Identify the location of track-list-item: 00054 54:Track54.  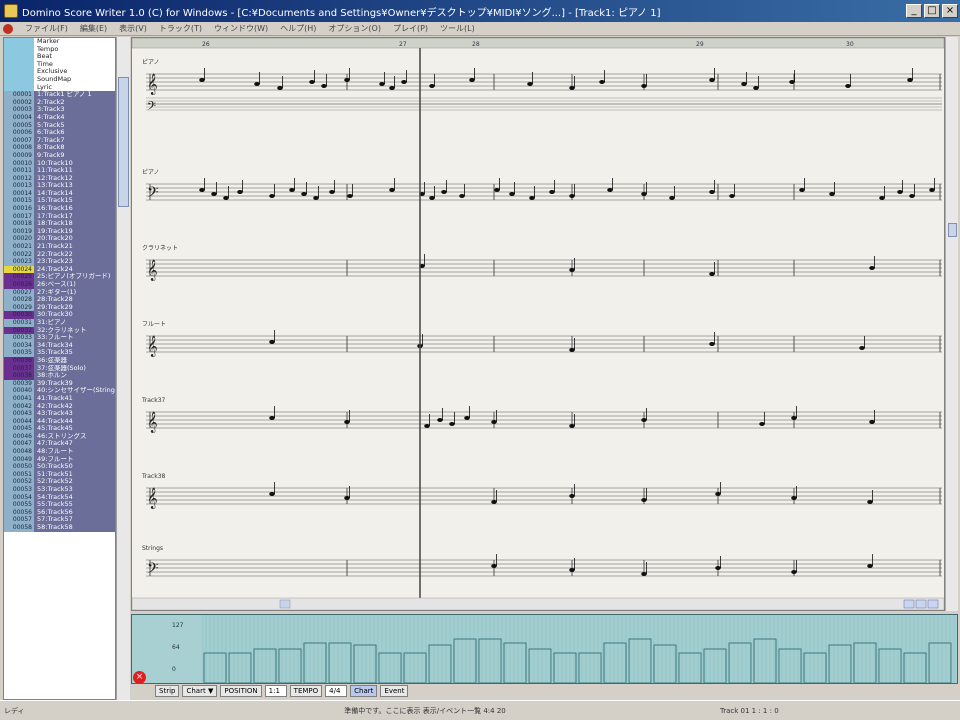
(59, 497).